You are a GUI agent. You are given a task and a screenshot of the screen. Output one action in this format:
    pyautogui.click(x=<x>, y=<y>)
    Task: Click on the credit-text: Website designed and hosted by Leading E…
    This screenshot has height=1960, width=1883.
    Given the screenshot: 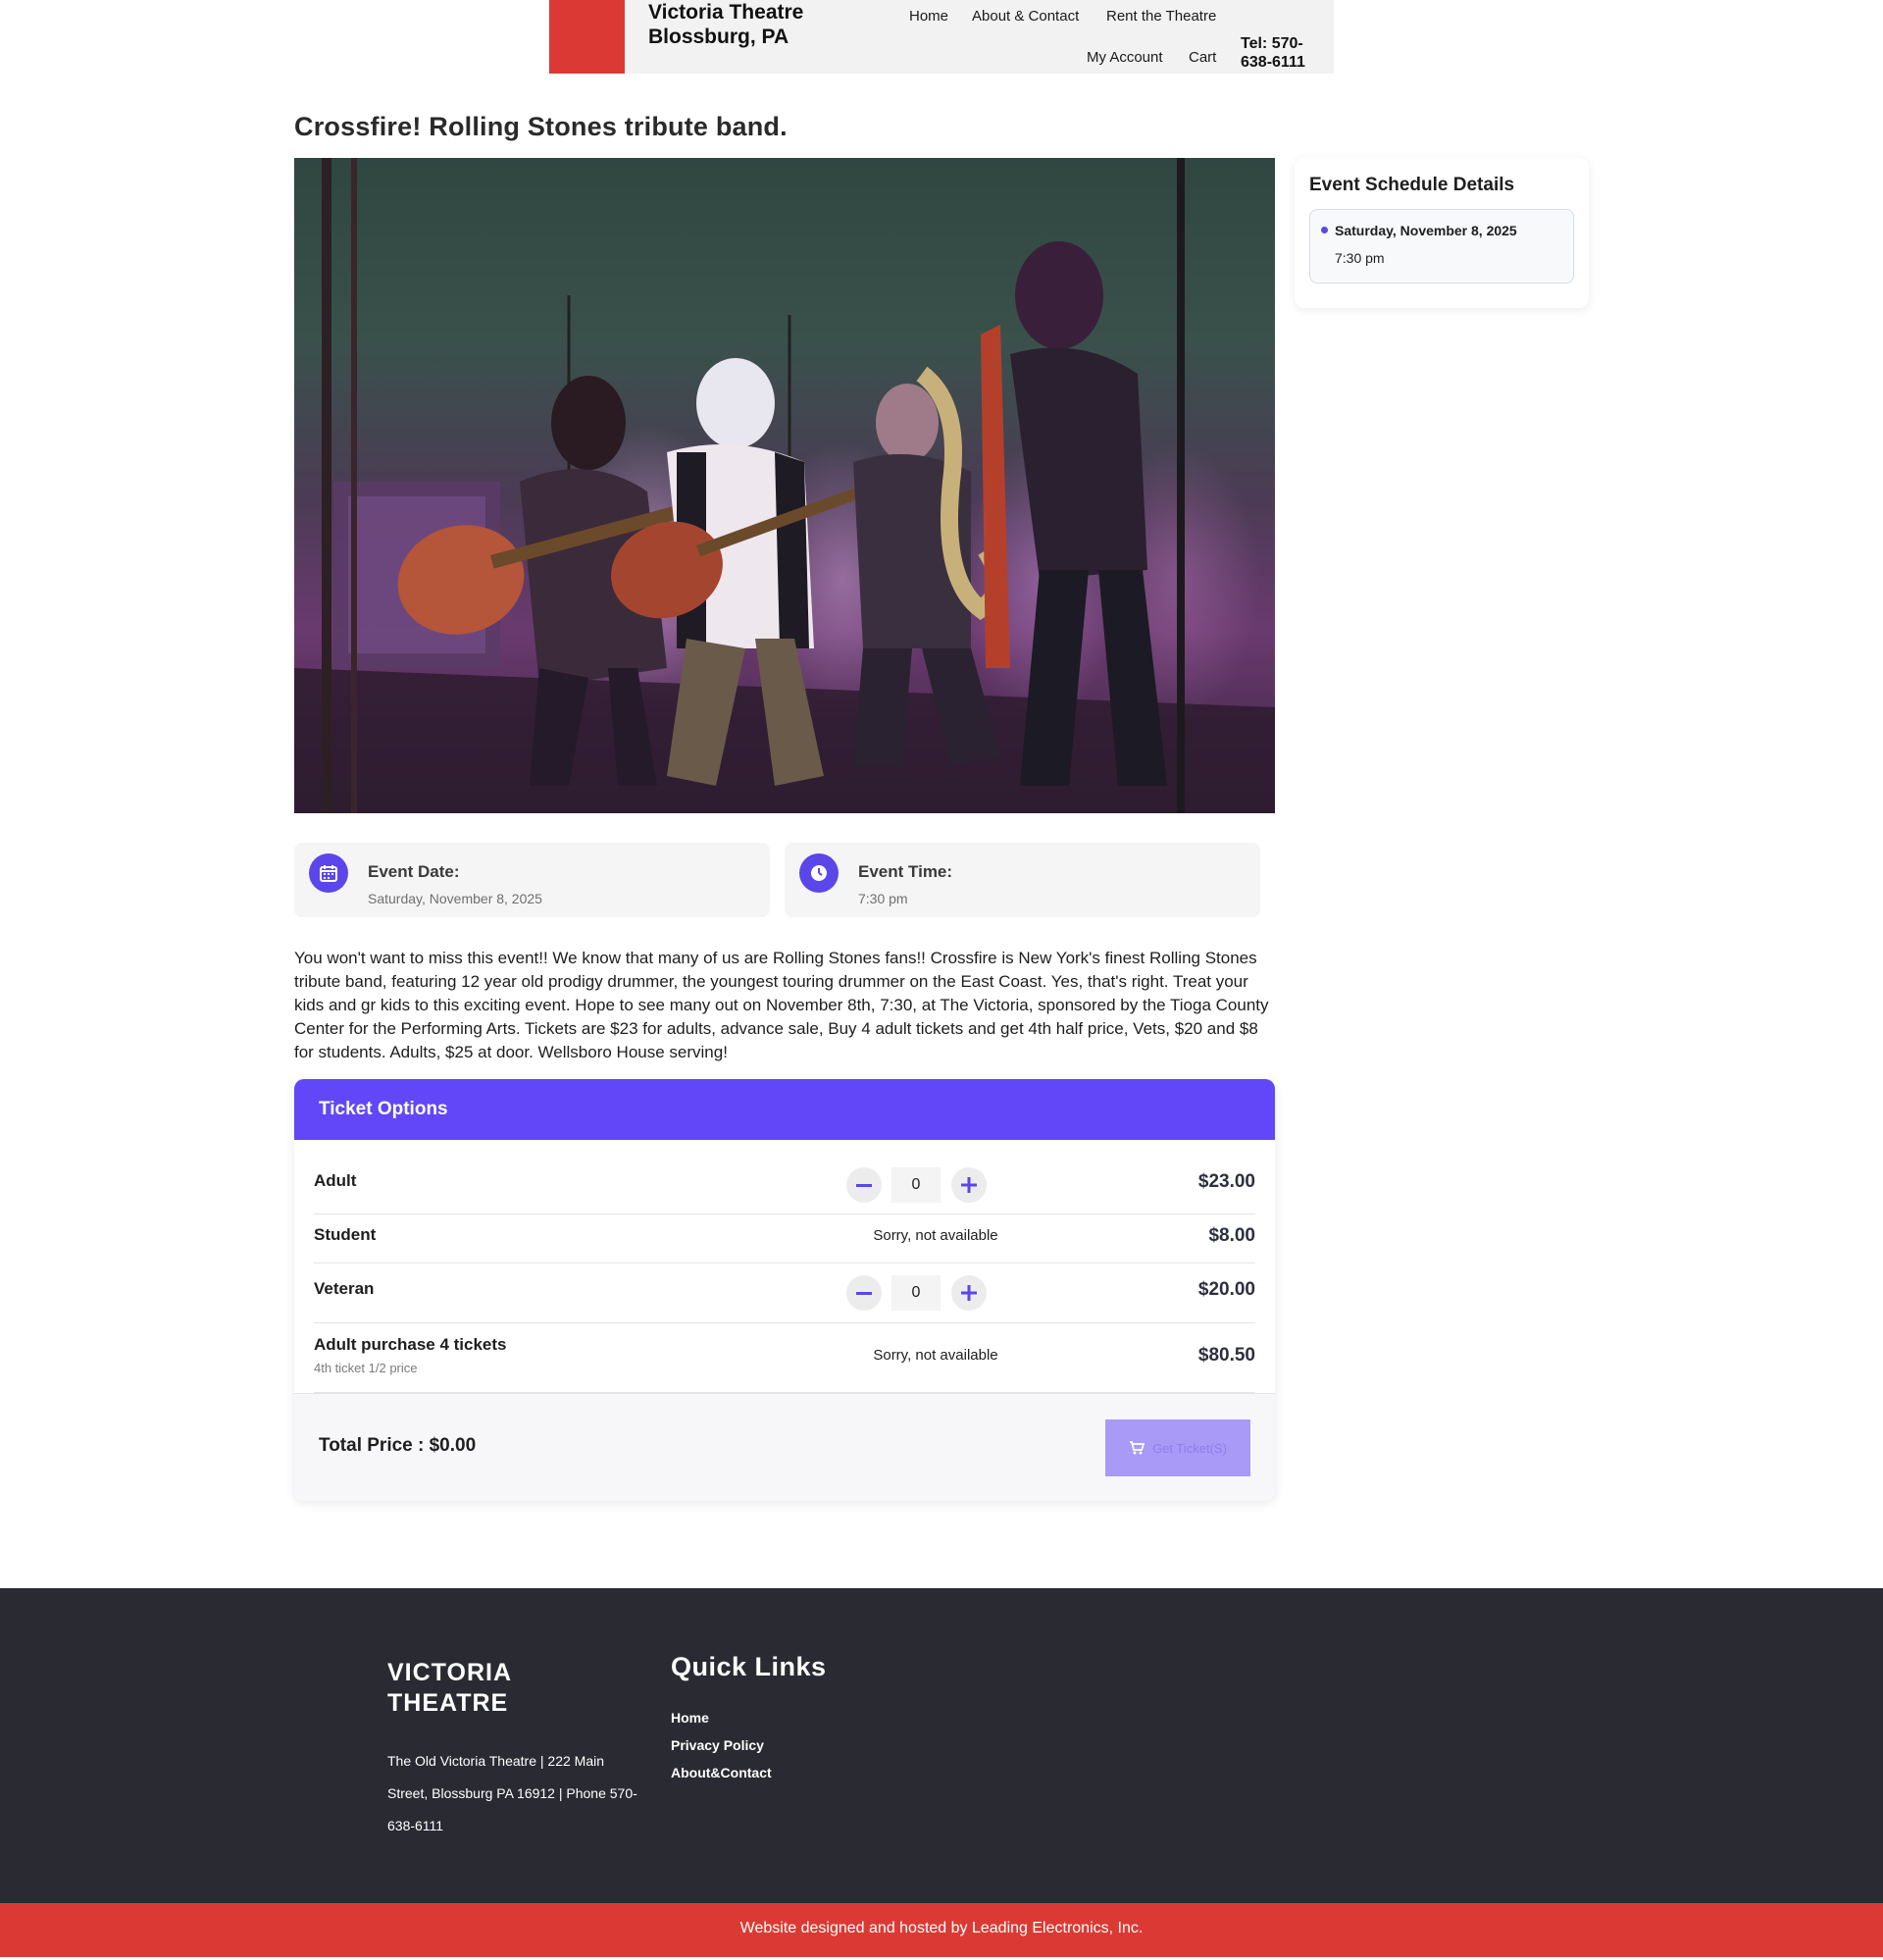 What is the action you would take?
    pyautogui.click(x=941, y=1928)
    